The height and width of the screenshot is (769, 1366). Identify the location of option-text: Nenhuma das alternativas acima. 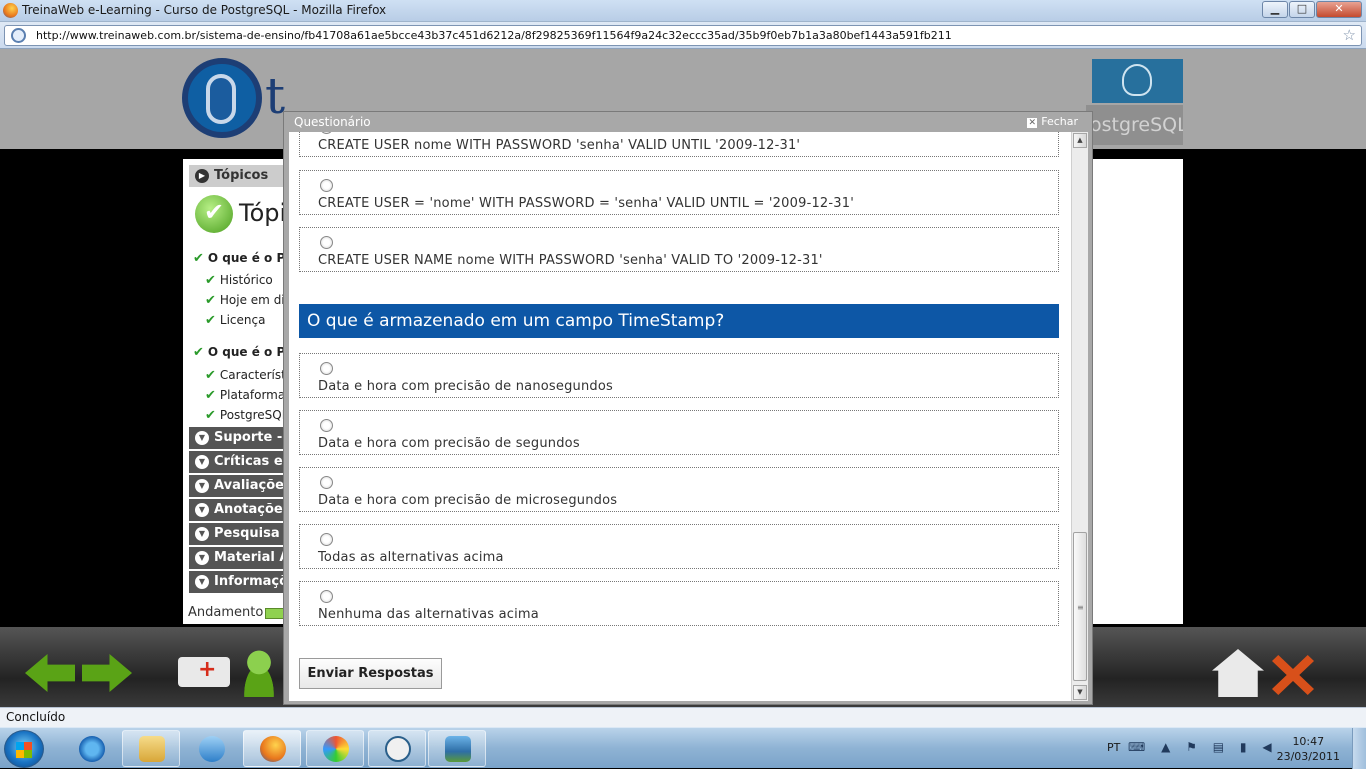
(428, 614).